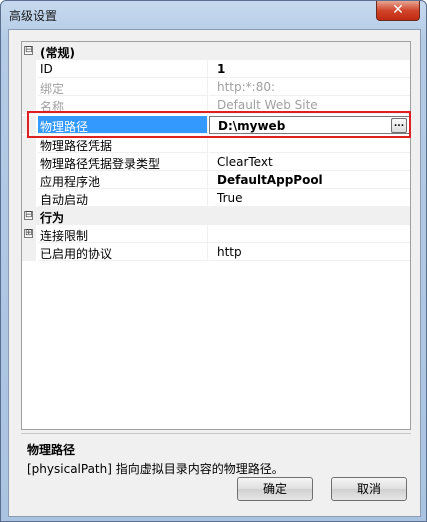 This screenshot has height=522, width=427. Describe the element at coordinates (51, 450) in the screenshot. I see `description-title: 物理路径` at that location.